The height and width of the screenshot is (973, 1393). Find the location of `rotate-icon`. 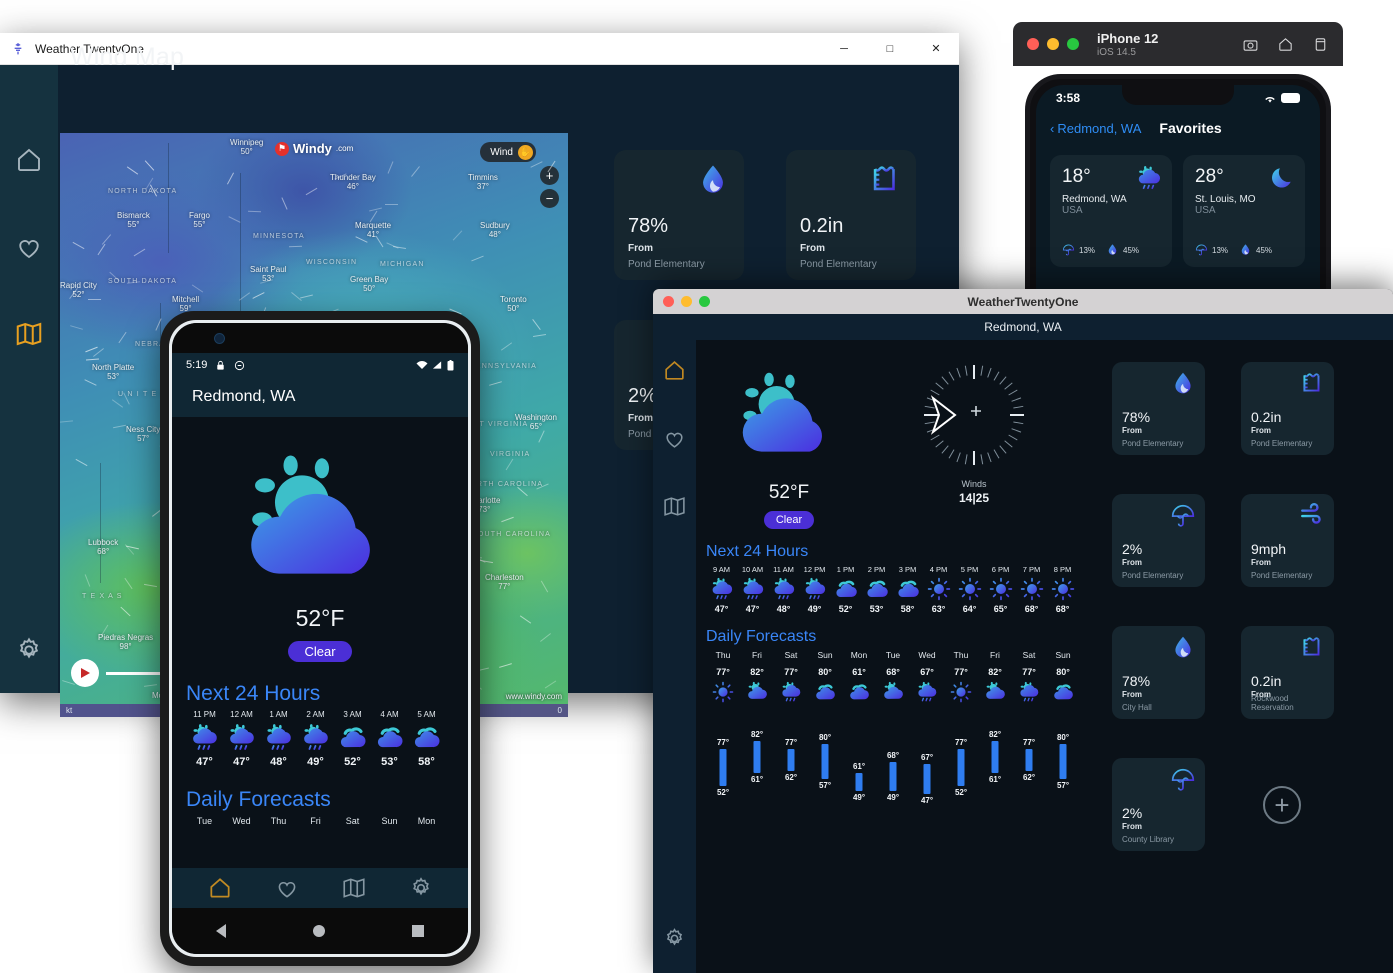

rotate-icon is located at coordinates (1320, 44).